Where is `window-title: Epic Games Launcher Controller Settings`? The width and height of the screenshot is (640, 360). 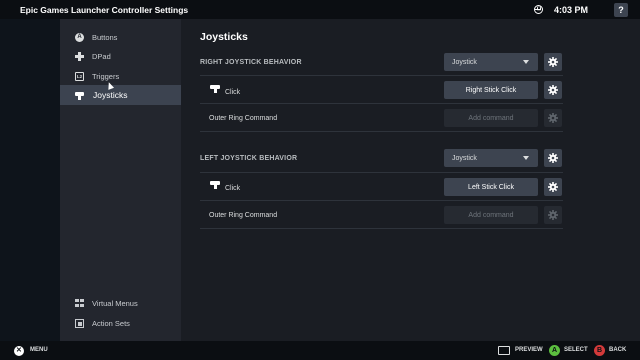
window-title: Epic Games Launcher Controller Settings is located at coordinates (104, 9).